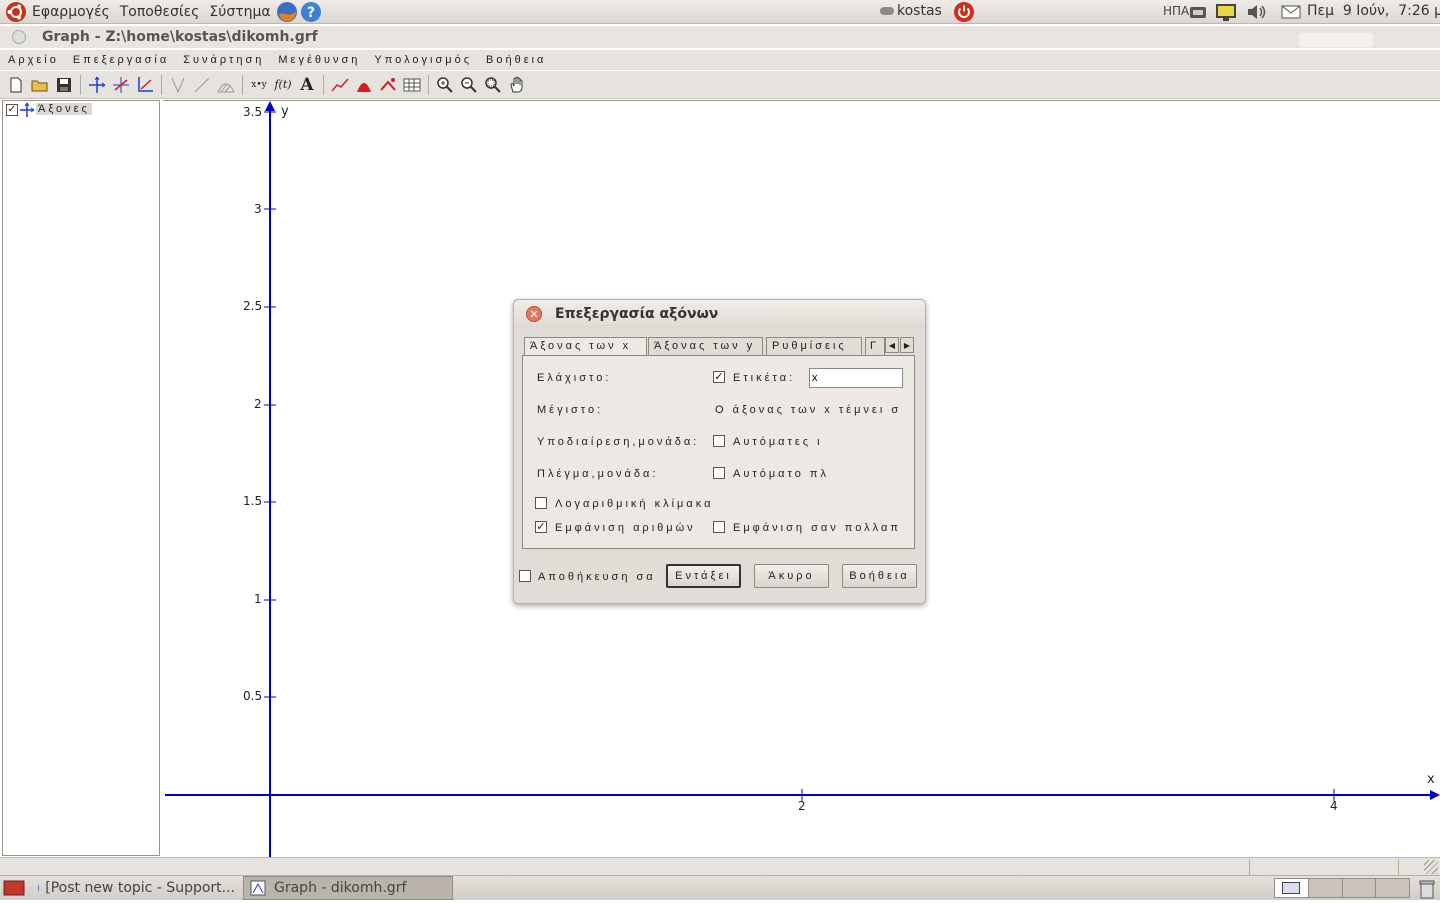  Describe the element at coordinates (121, 85) in the screenshot. I see `axes-red-icon` at that location.